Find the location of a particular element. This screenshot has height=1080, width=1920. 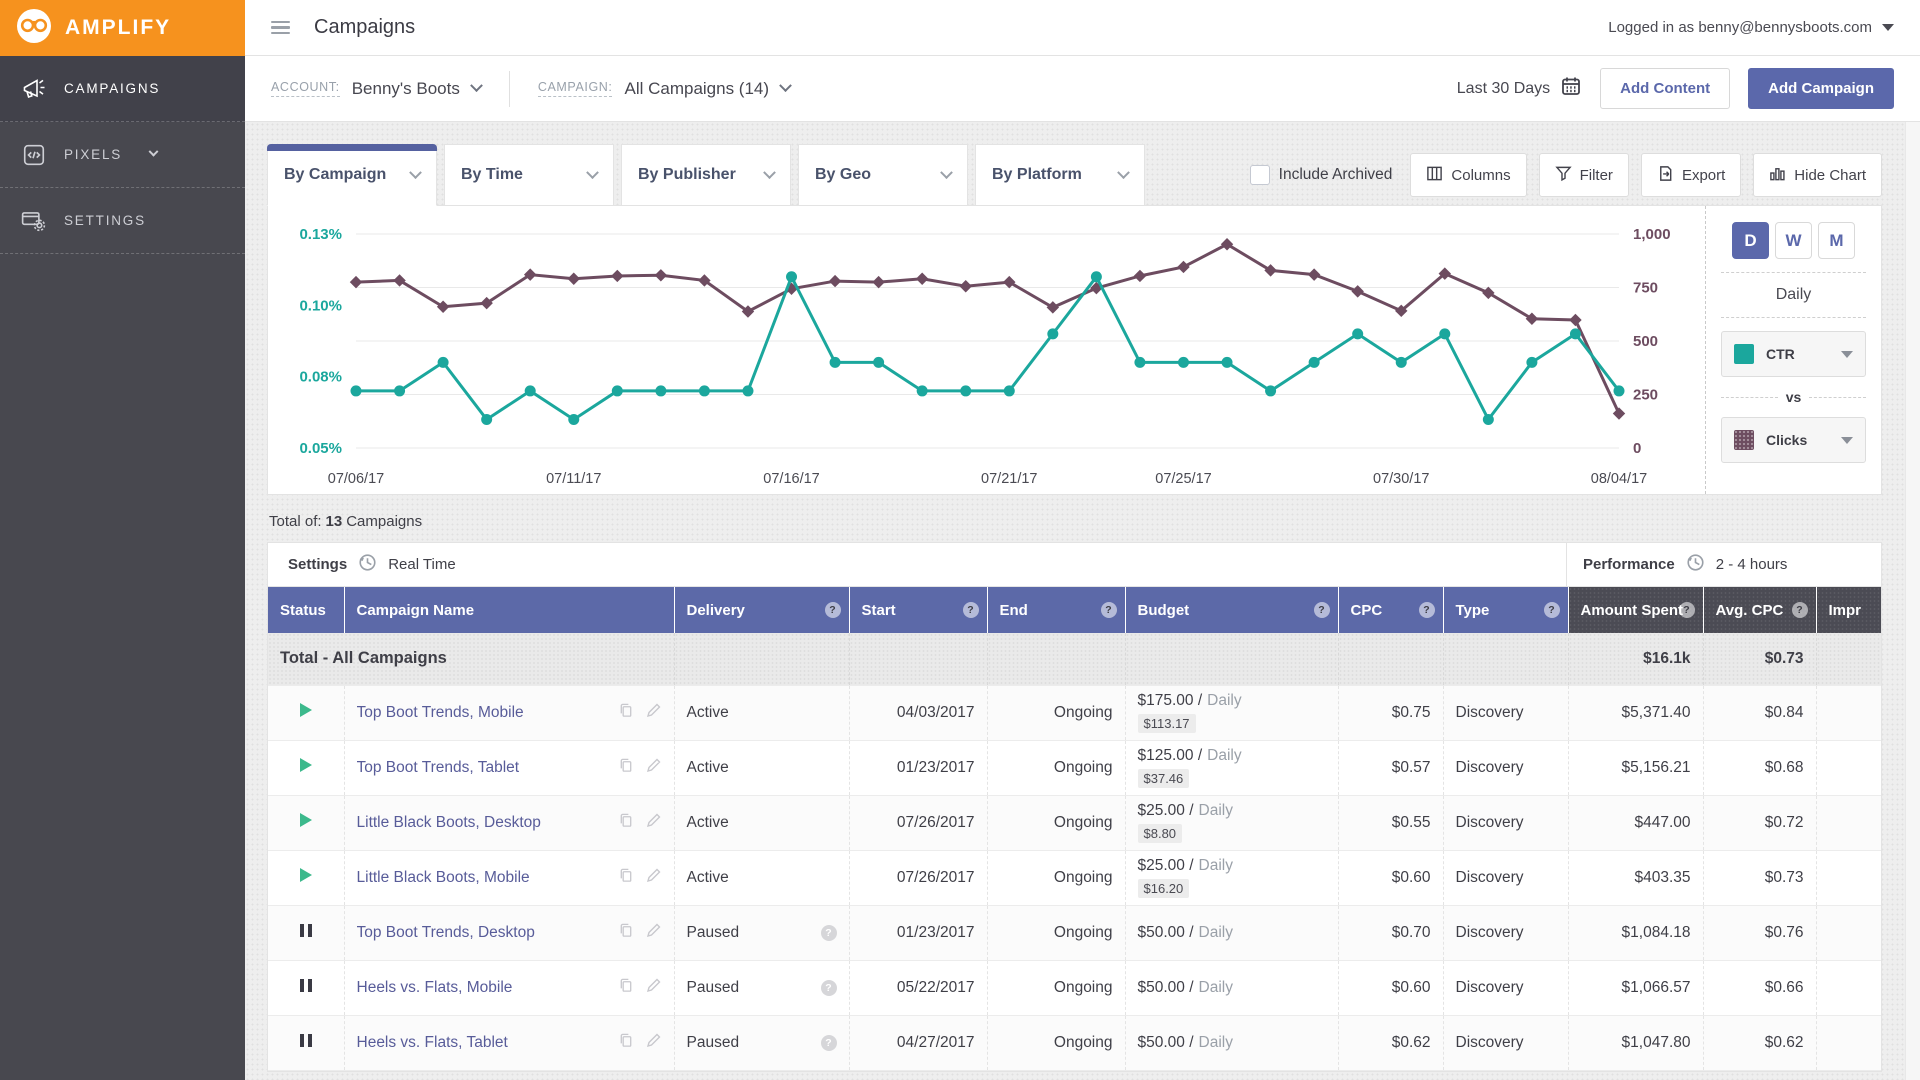

sidebar-item-pixels: PIXELS is located at coordinates (122, 155).